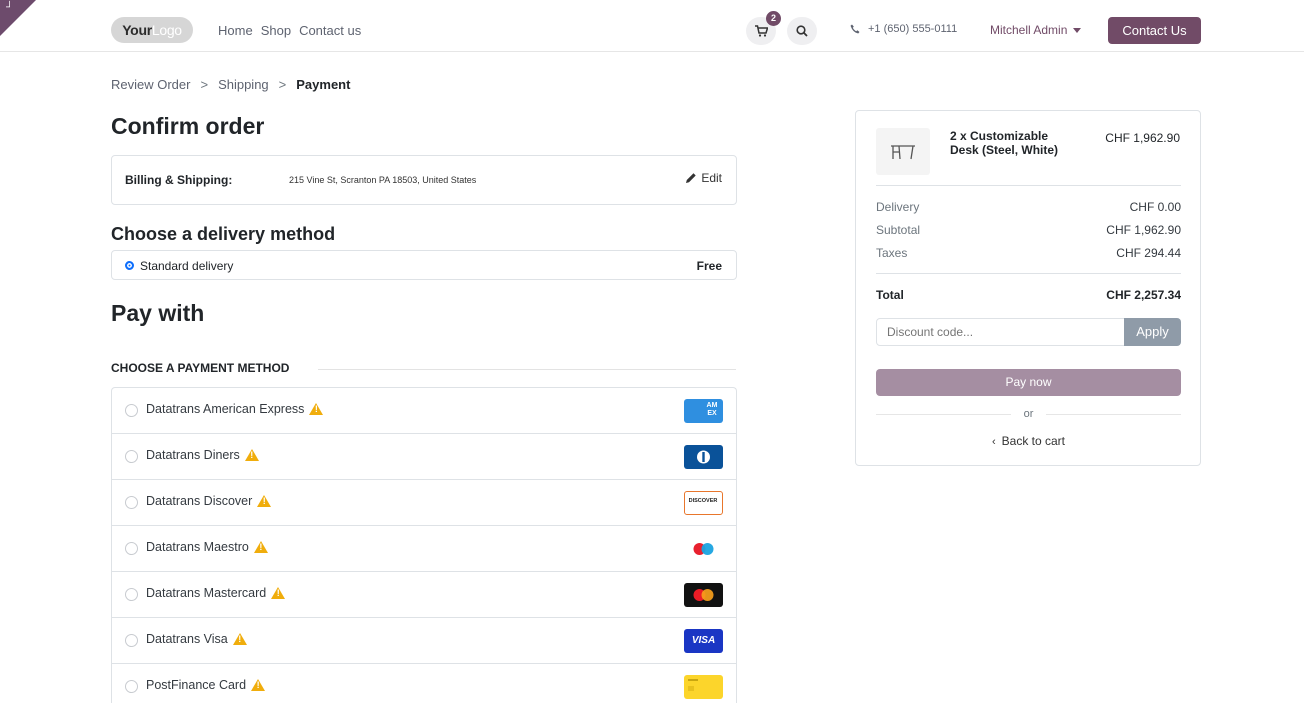 Image resolution: width=1304 pixels, height=703 pixels. Describe the element at coordinates (129, 265) in the screenshot. I see `delivery-radio` at that location.